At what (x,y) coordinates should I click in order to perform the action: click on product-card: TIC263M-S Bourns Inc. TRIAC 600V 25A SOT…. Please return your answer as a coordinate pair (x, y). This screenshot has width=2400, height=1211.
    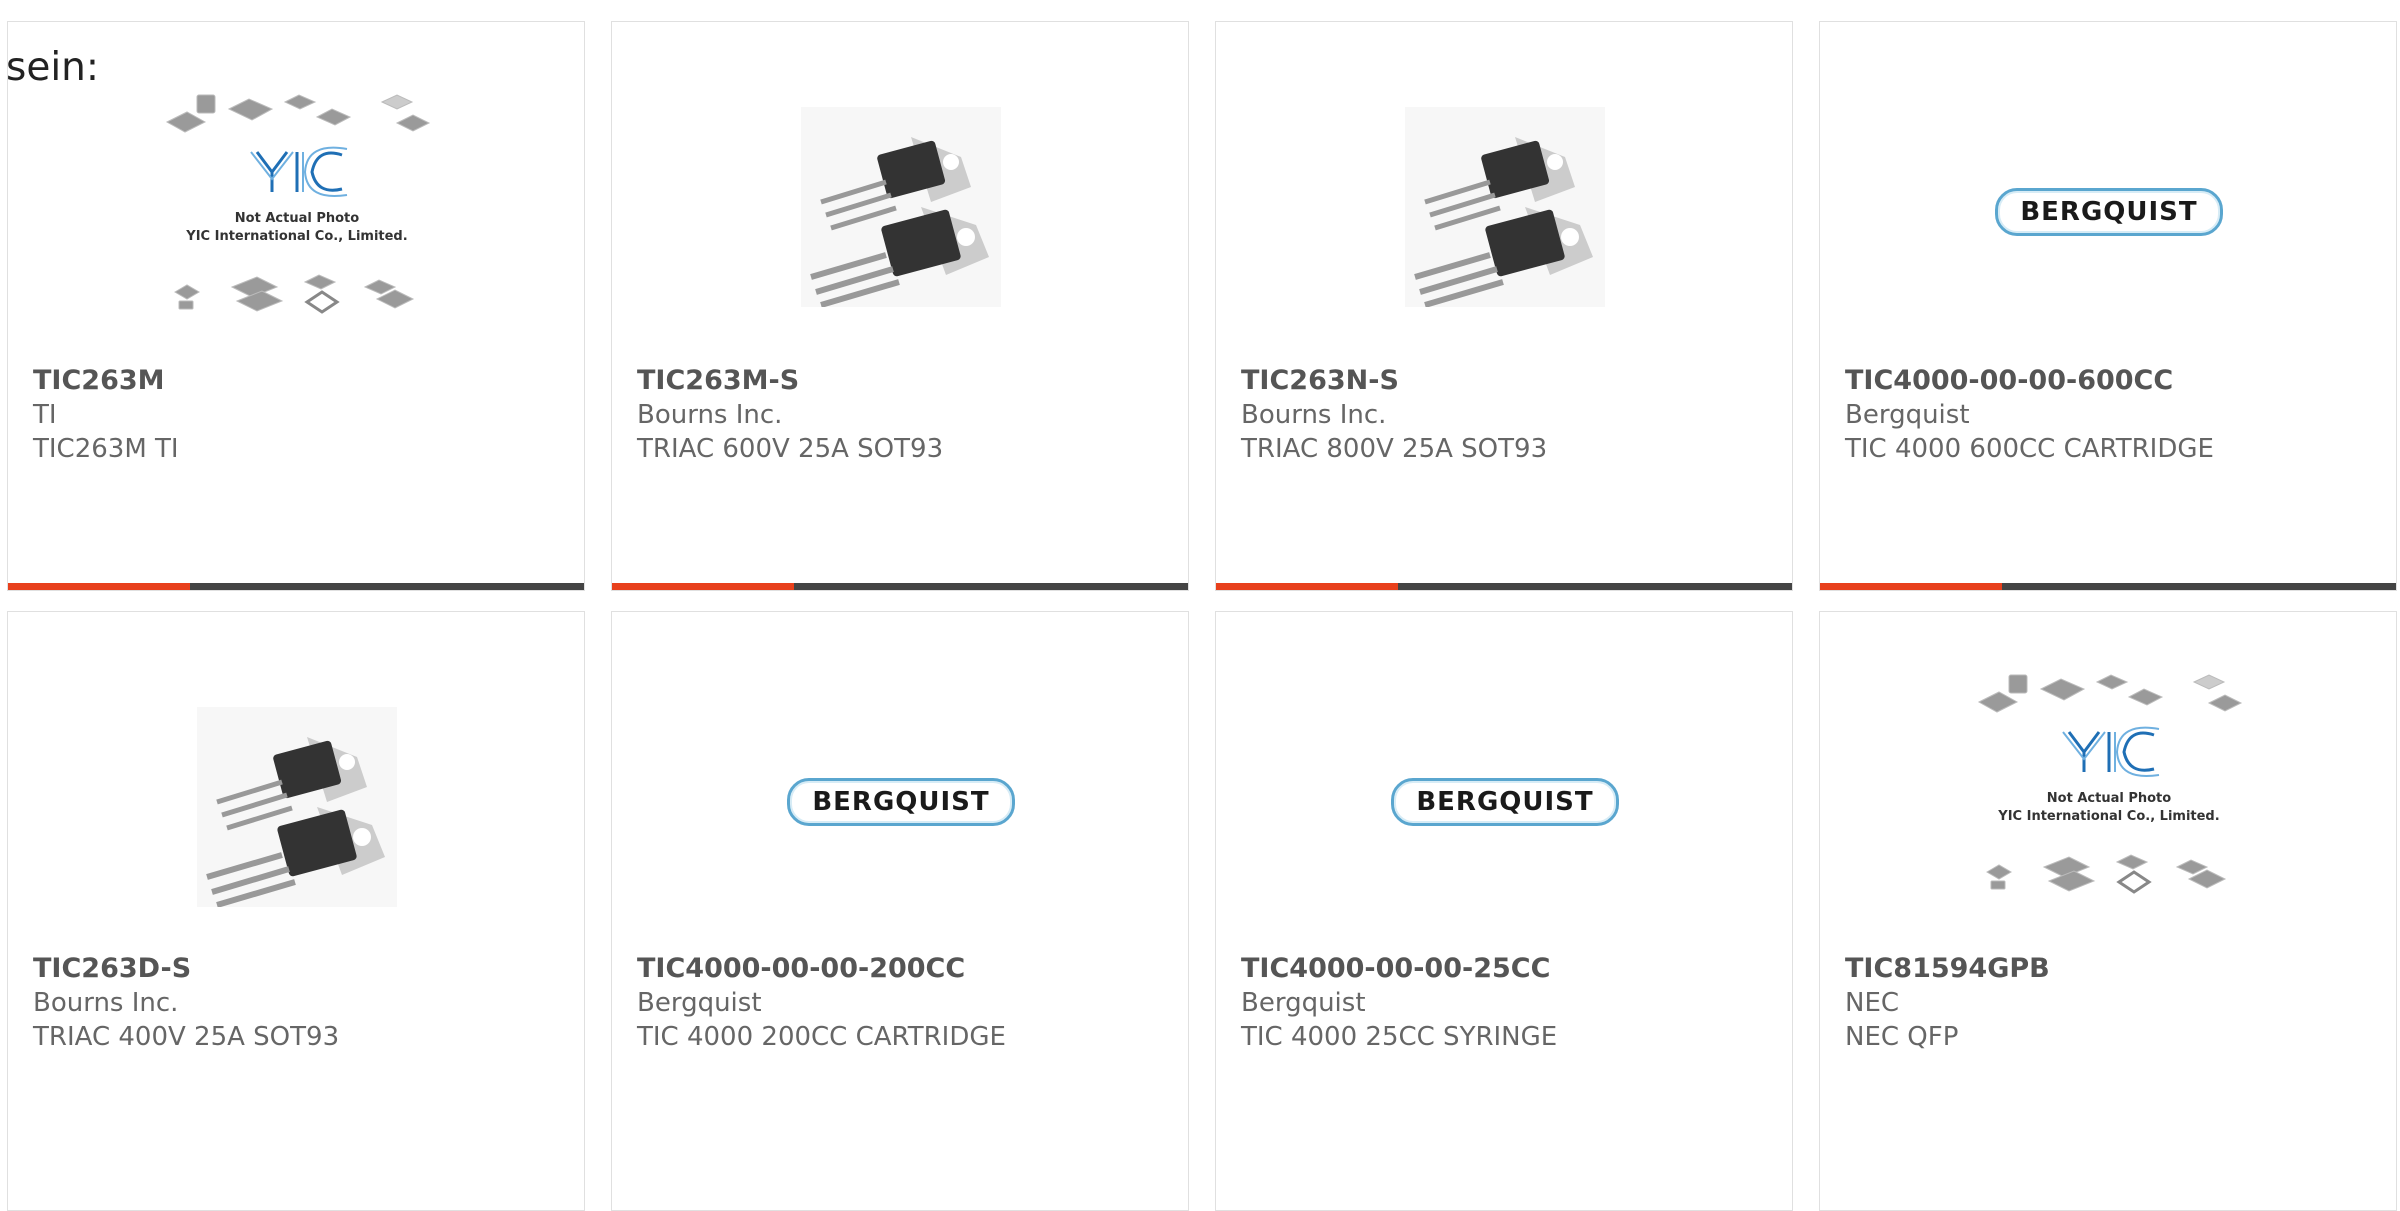
    Looking at the image, I should click on (900, 306).